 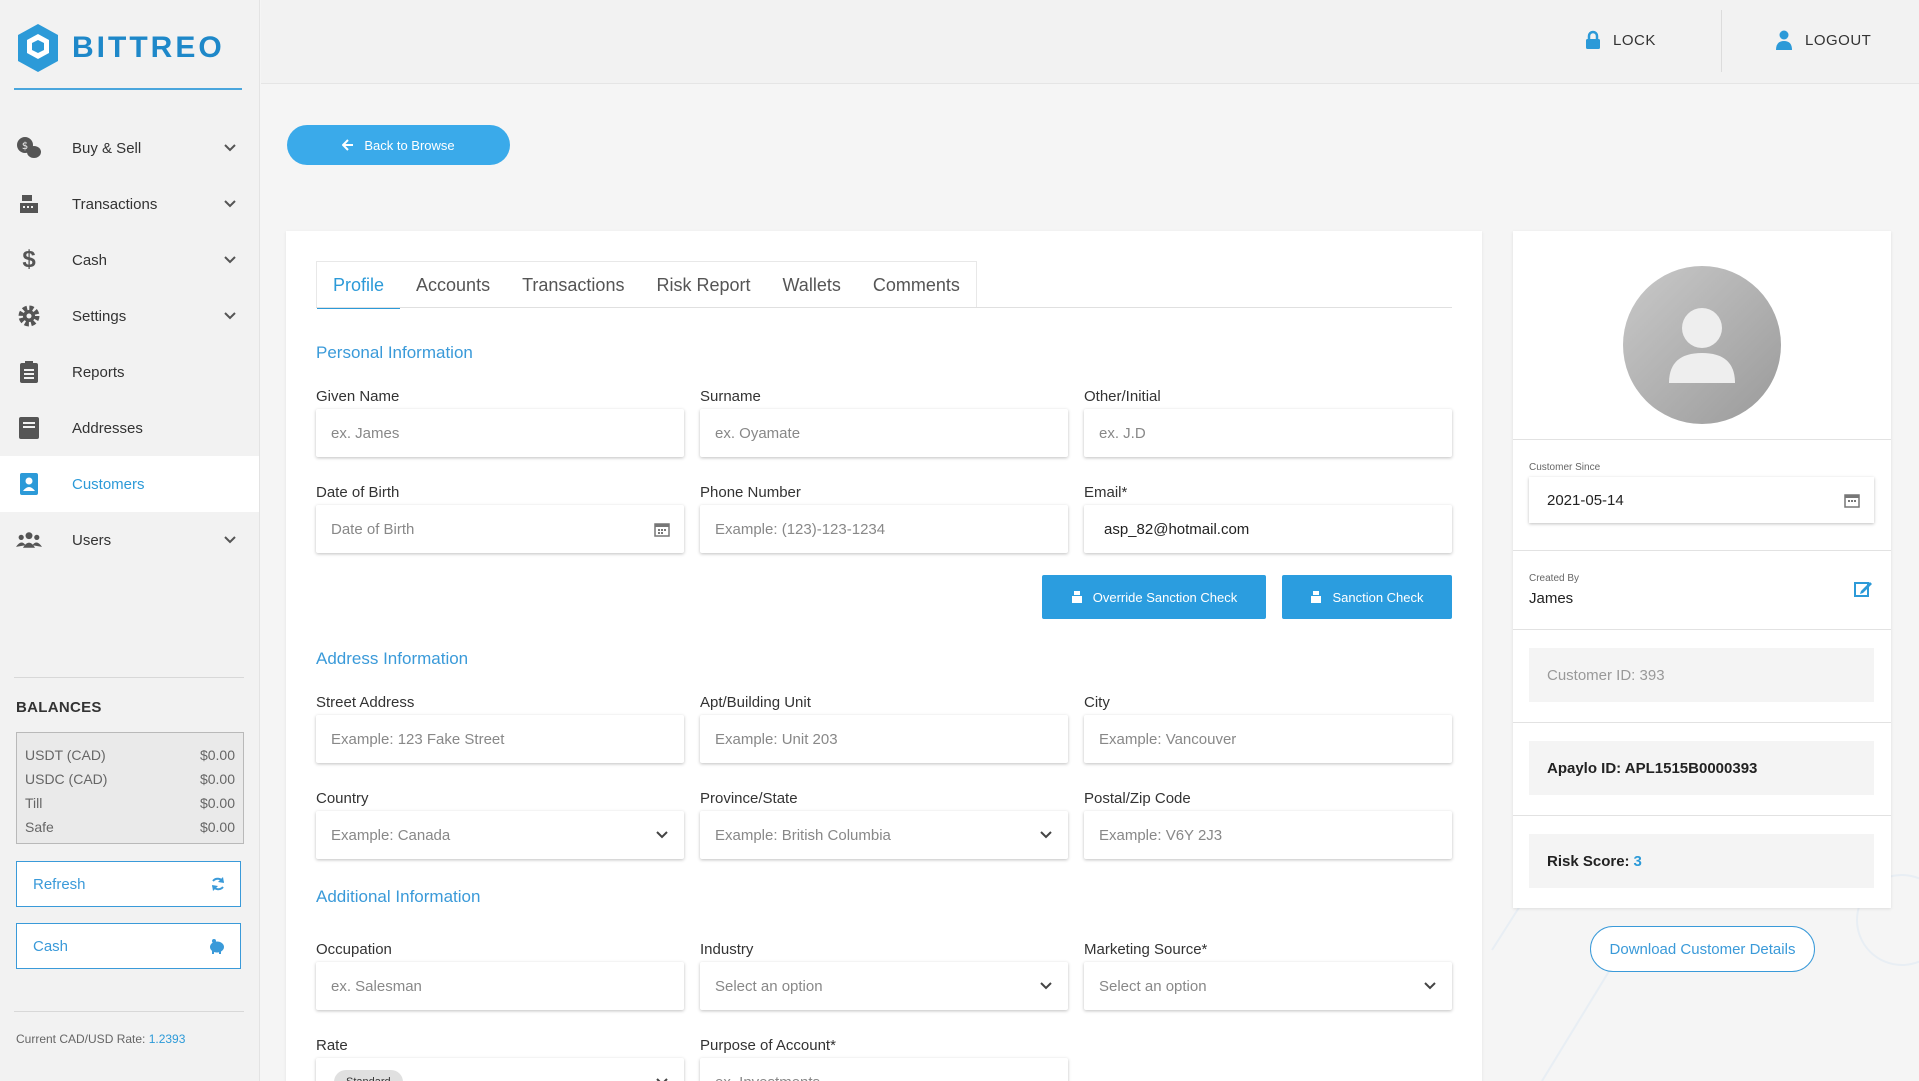 I want to click on dob-input: Date of Birth, so click(x=500, y=529).